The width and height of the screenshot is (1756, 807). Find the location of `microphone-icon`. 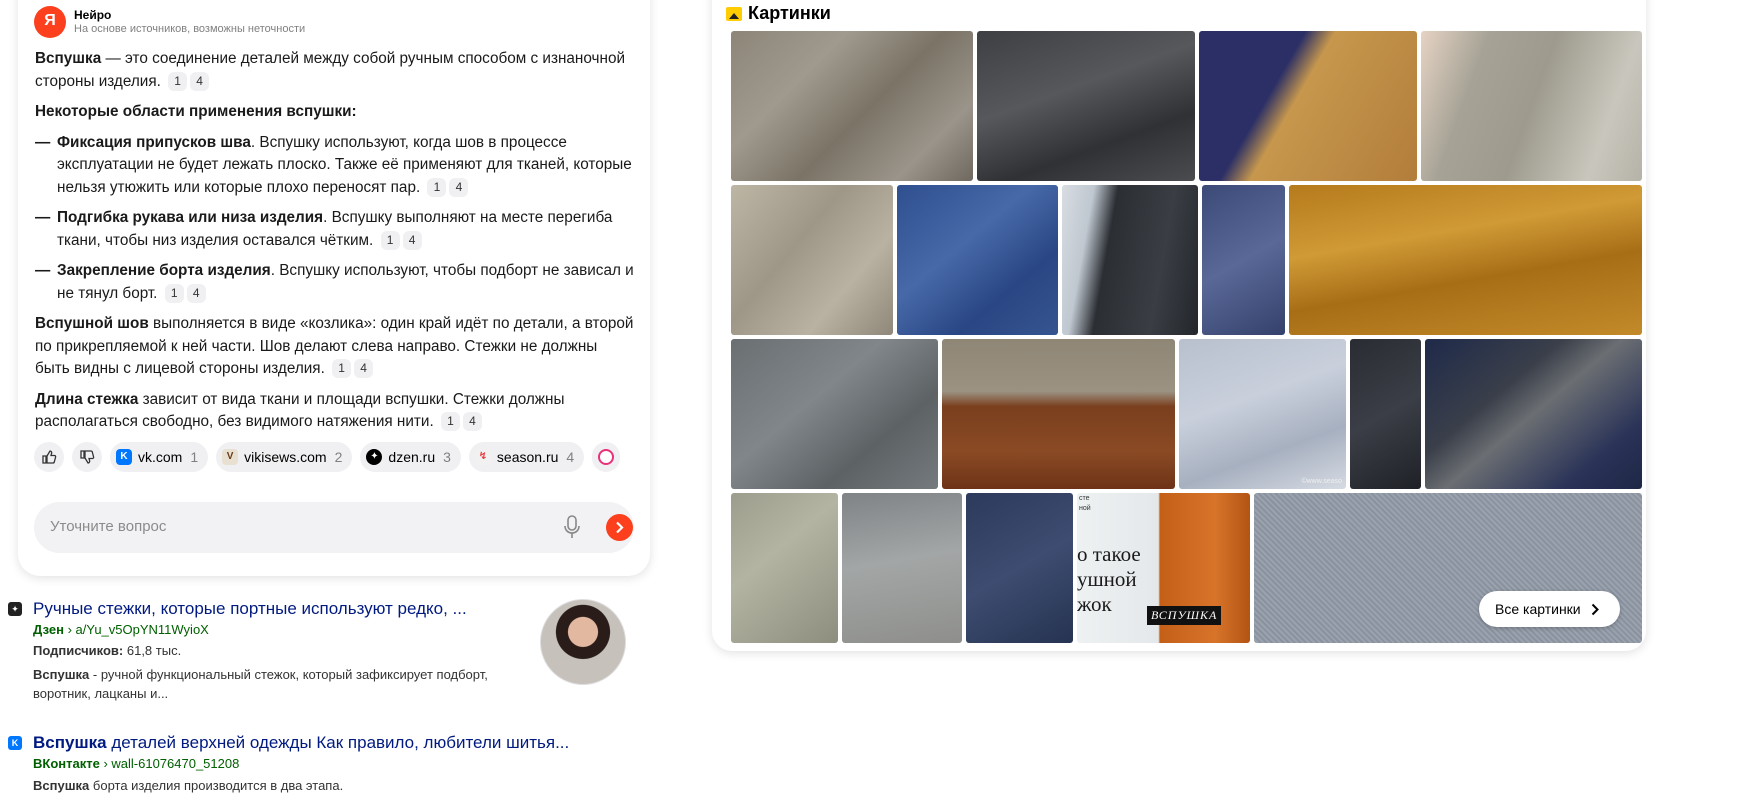

microphone-icon is located at coordinates (572, 527).